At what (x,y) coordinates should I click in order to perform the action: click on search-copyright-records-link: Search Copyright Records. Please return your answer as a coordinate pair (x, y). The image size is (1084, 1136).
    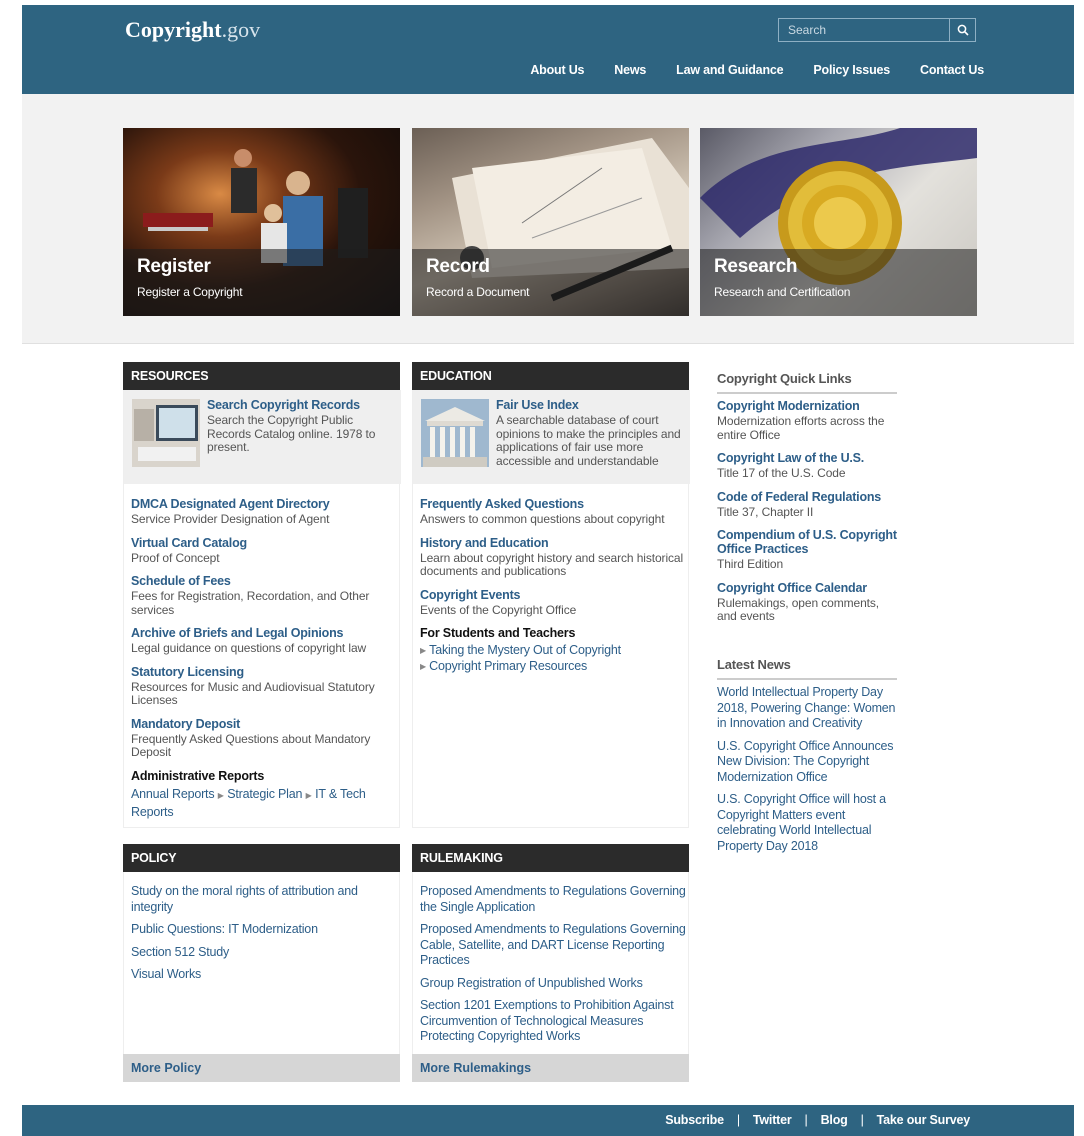
    Looking at the image, I should click on (302, 405).